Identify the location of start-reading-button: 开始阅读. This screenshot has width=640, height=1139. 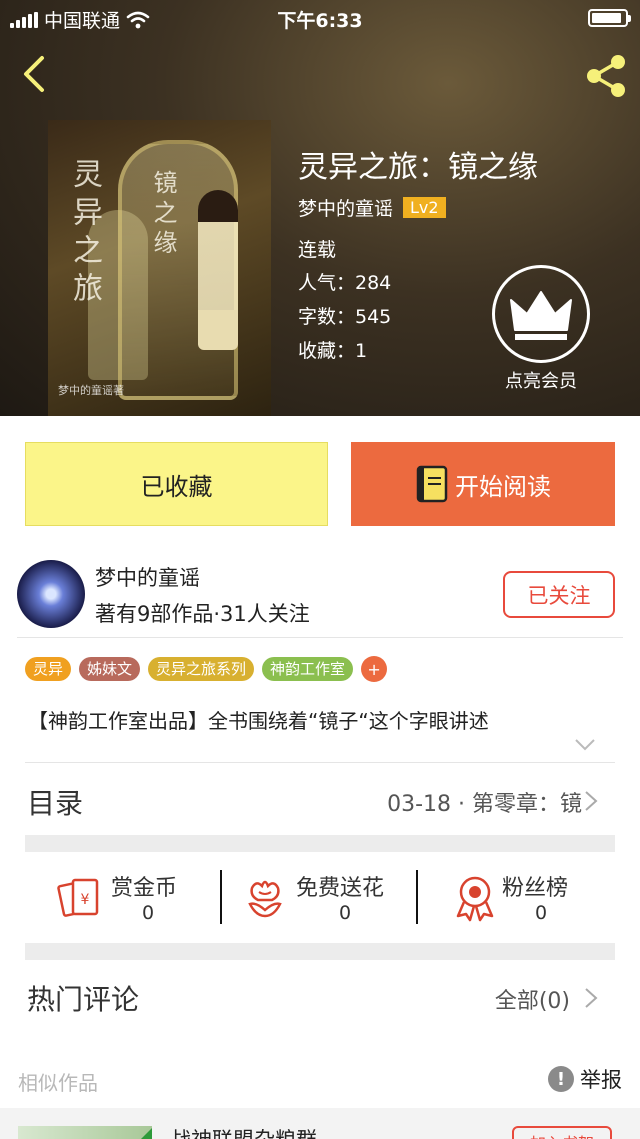
(483, 484).